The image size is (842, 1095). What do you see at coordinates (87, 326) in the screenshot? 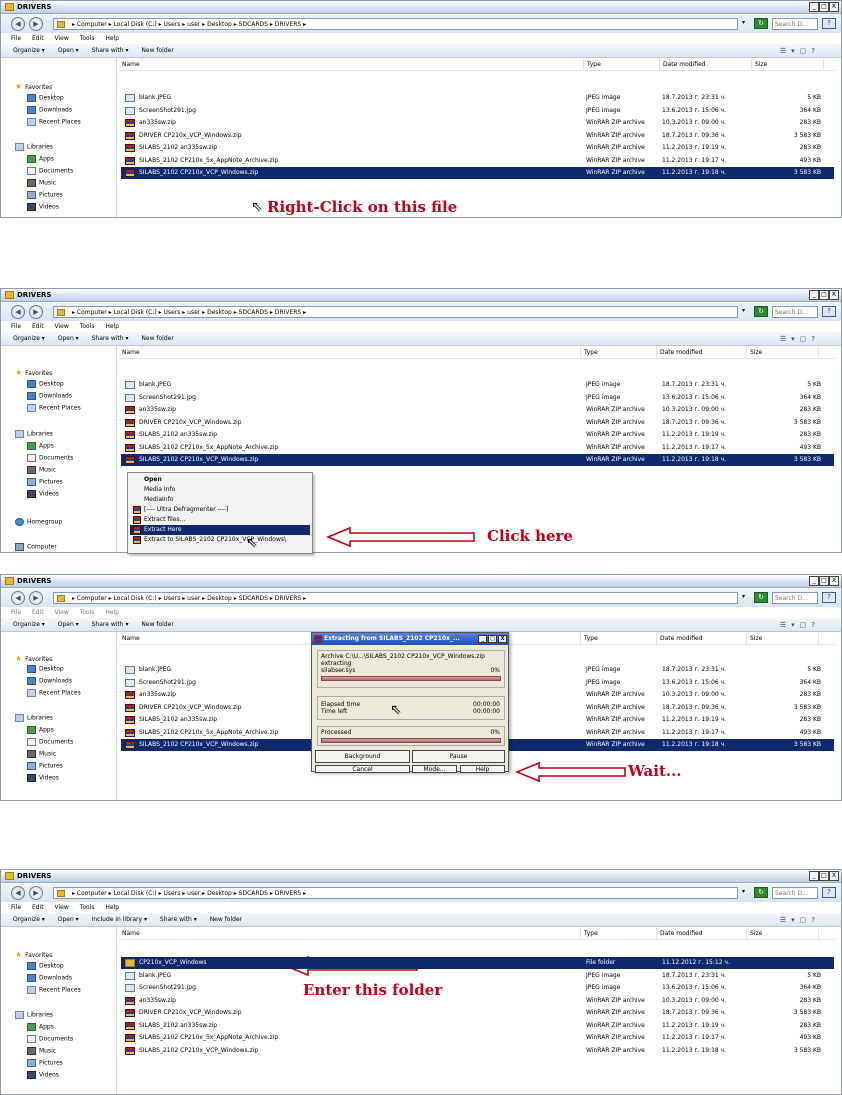
I see `menu-tools: Tools` at bounding box center [87, 326].